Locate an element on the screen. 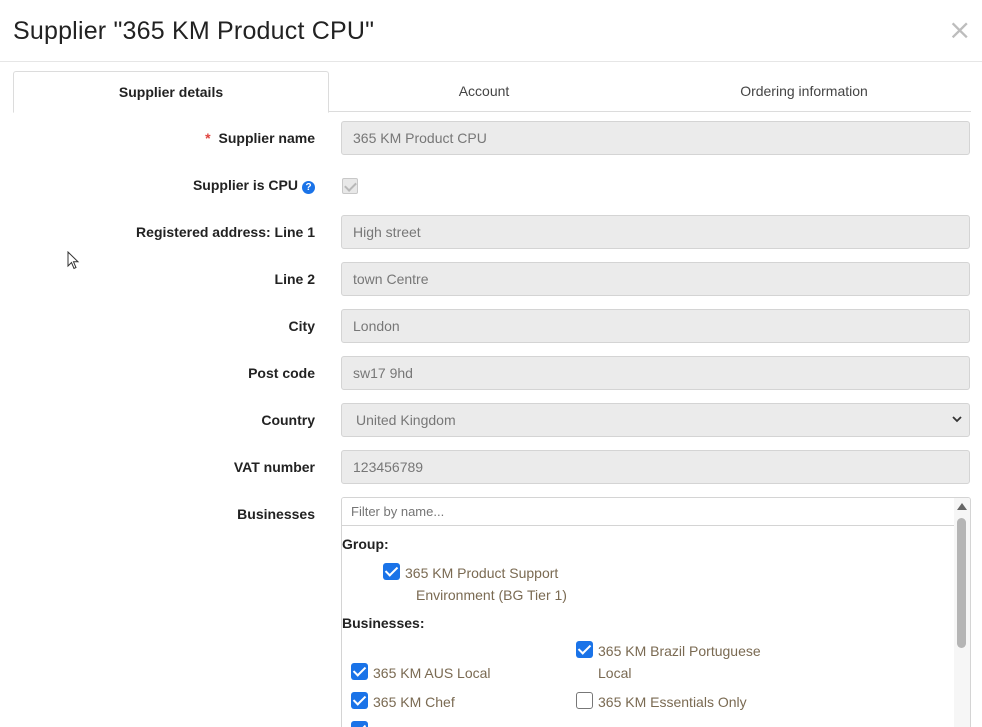  businesses-heading: Businesses: is located at coordinates (383, 623).